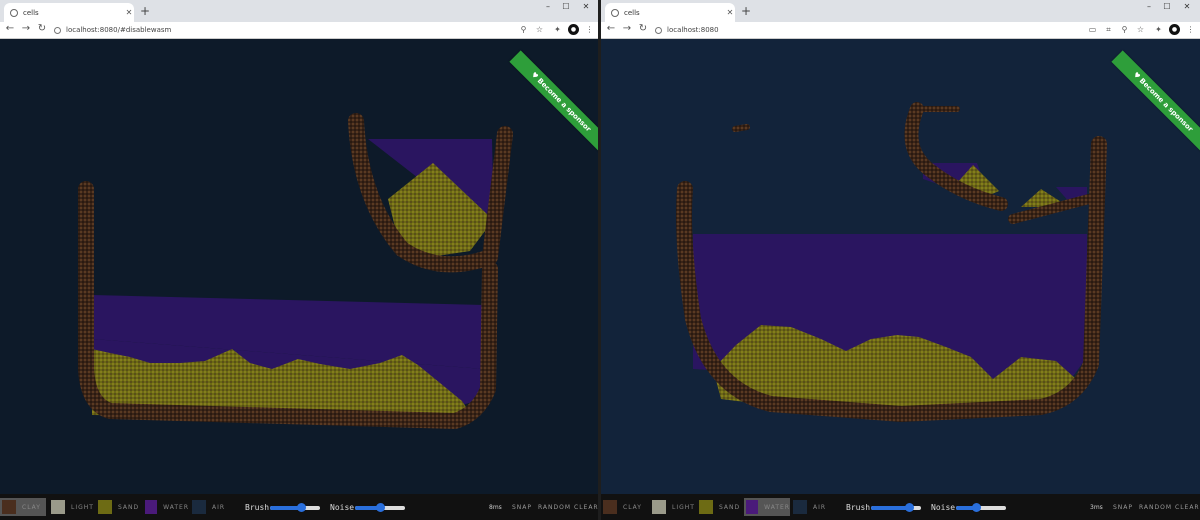  Describe the element at coordinates (219, 30) in the screenshot. I see `address-bar: localhost:8080/#disablewasm` at that location.